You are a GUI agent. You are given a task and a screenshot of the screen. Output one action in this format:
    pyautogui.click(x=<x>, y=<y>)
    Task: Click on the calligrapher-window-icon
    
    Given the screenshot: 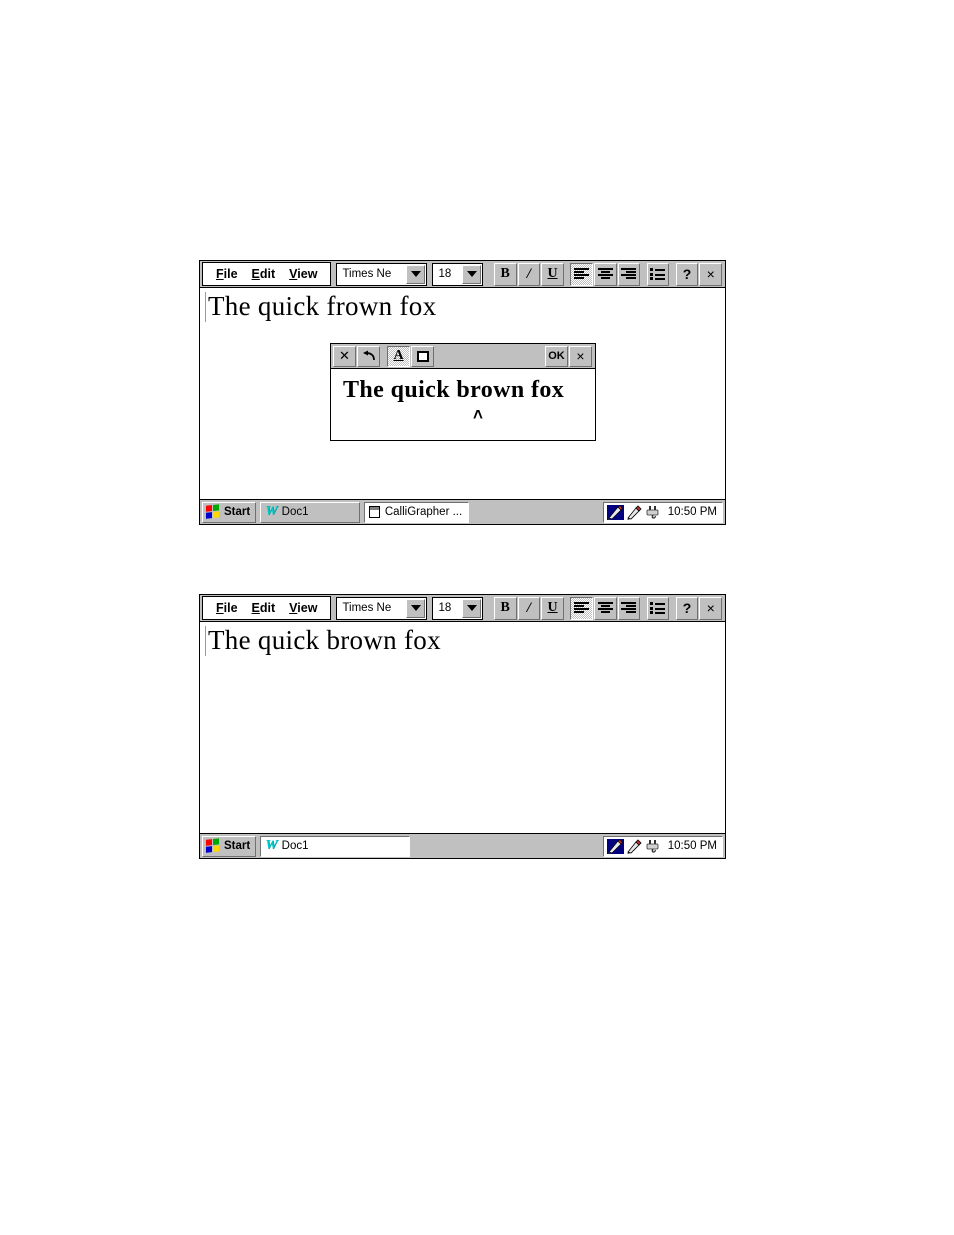 What is the action you would take?
    pyautogui.click(x=374, y=512)
    